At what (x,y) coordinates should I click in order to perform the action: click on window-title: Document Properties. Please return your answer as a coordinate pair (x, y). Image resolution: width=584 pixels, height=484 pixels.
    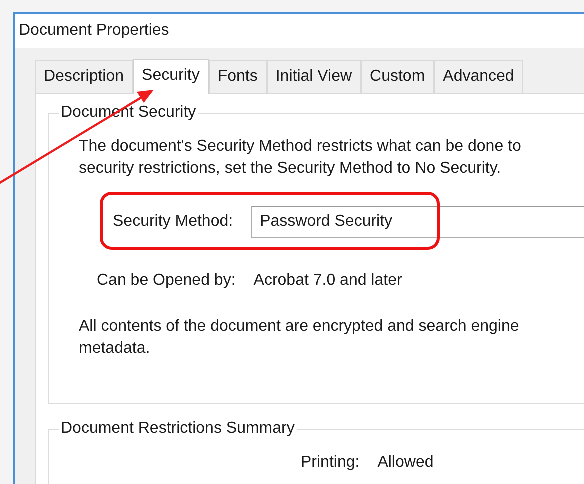
    Looking at the image, I should click on (94, 31).